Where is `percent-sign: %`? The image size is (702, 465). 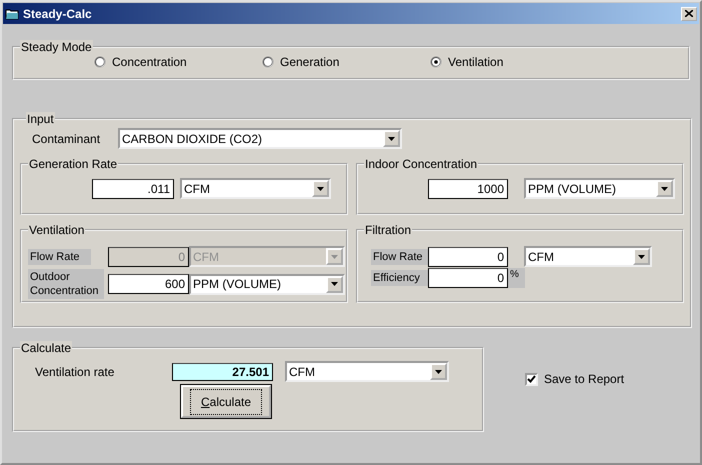
percent-sign: % is located at coordinates (516, 278).